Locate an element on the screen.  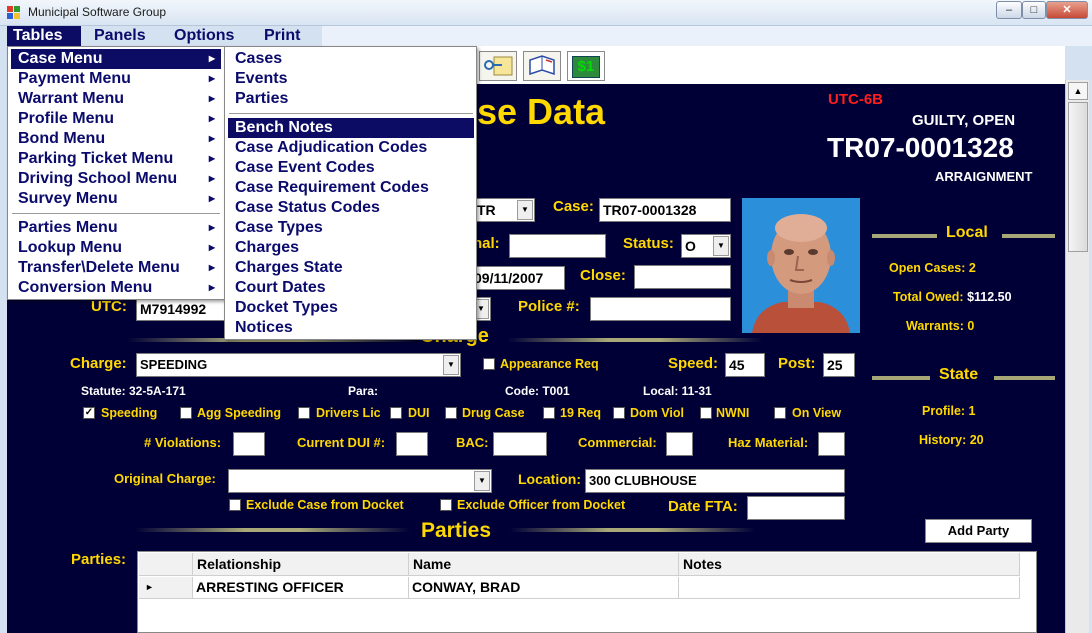
speed-field: 45 is located at coordinates (745, 365).